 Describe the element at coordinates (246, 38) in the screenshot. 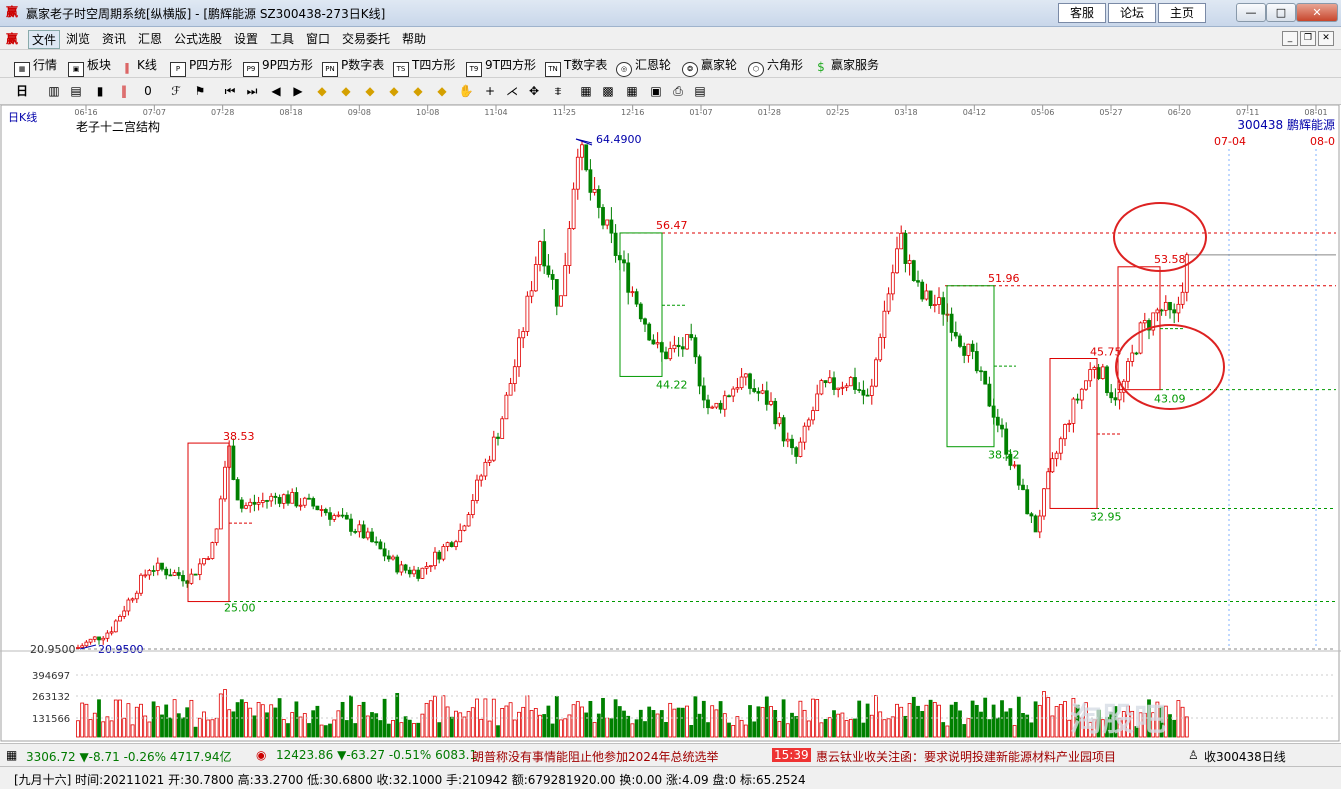

I see `menu-settings: 设置` at that location.